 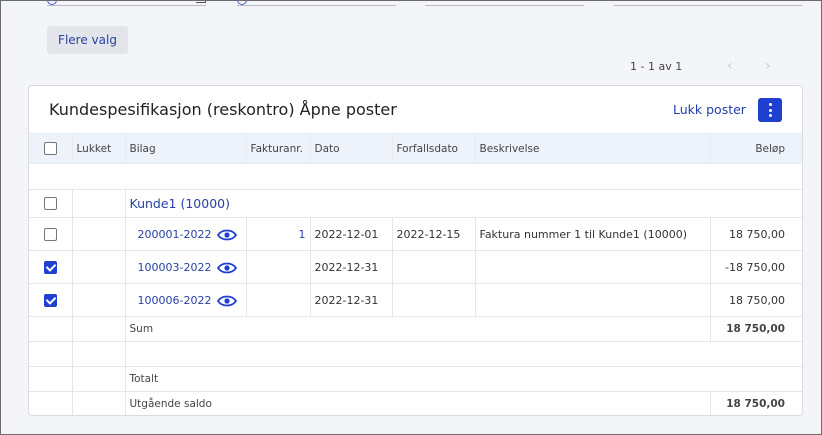 I want to click on closing-balance-amount: 18 750,00, so click(x=755, y=403).